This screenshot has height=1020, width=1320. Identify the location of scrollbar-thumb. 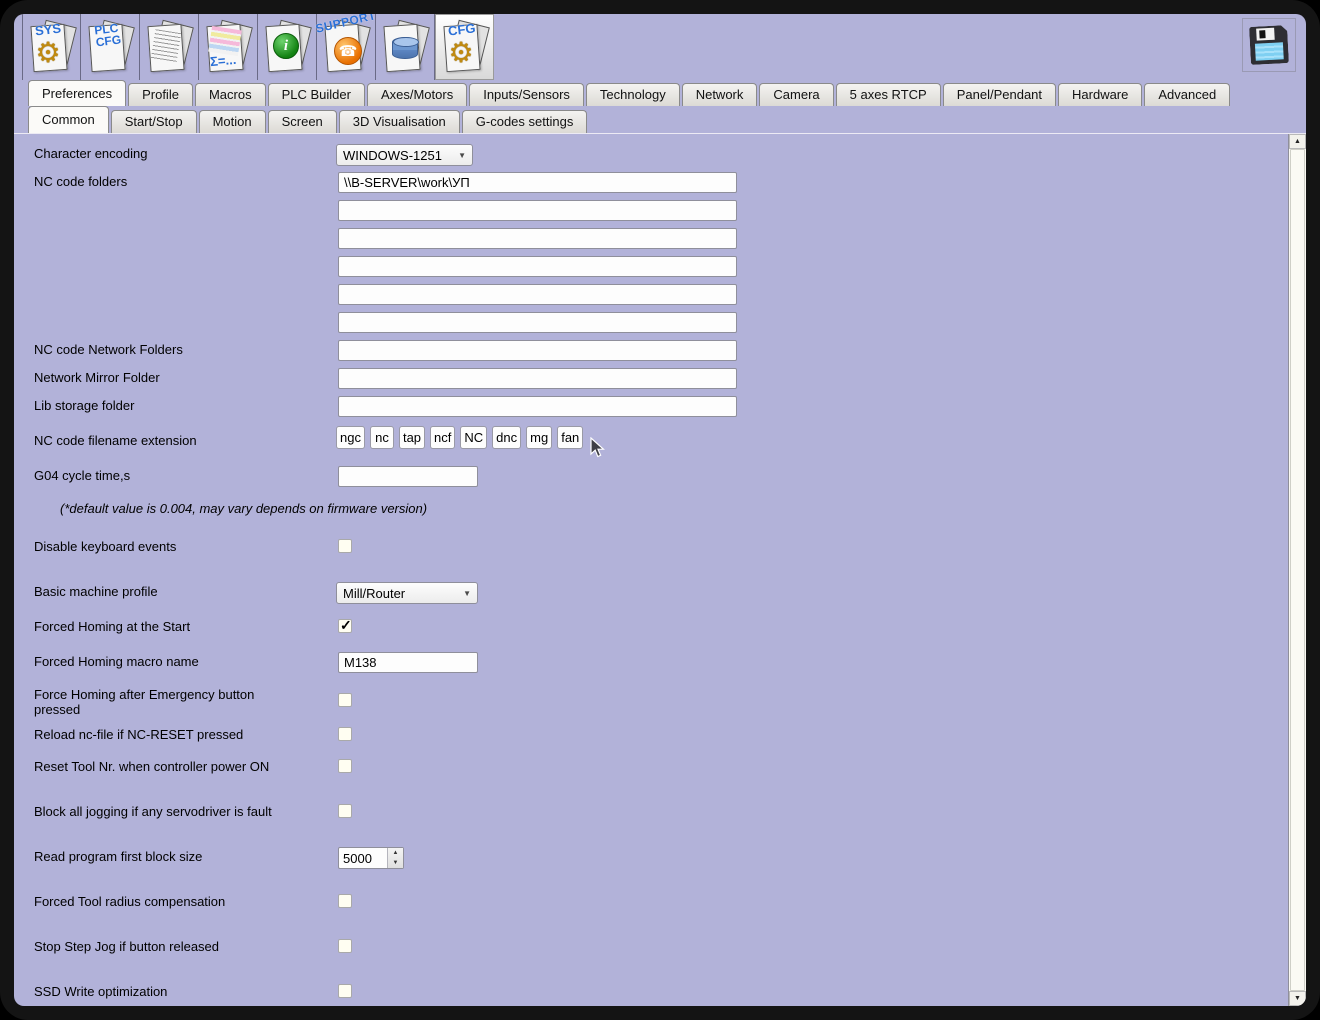
(1297, 570).